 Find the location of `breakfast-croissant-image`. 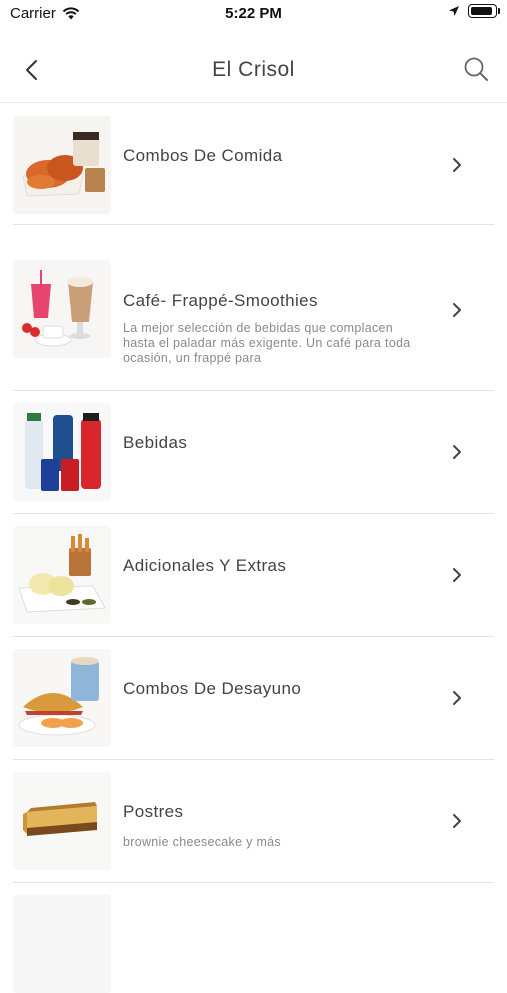

breakfast-croissant-image is located at coordinates (62, 698).